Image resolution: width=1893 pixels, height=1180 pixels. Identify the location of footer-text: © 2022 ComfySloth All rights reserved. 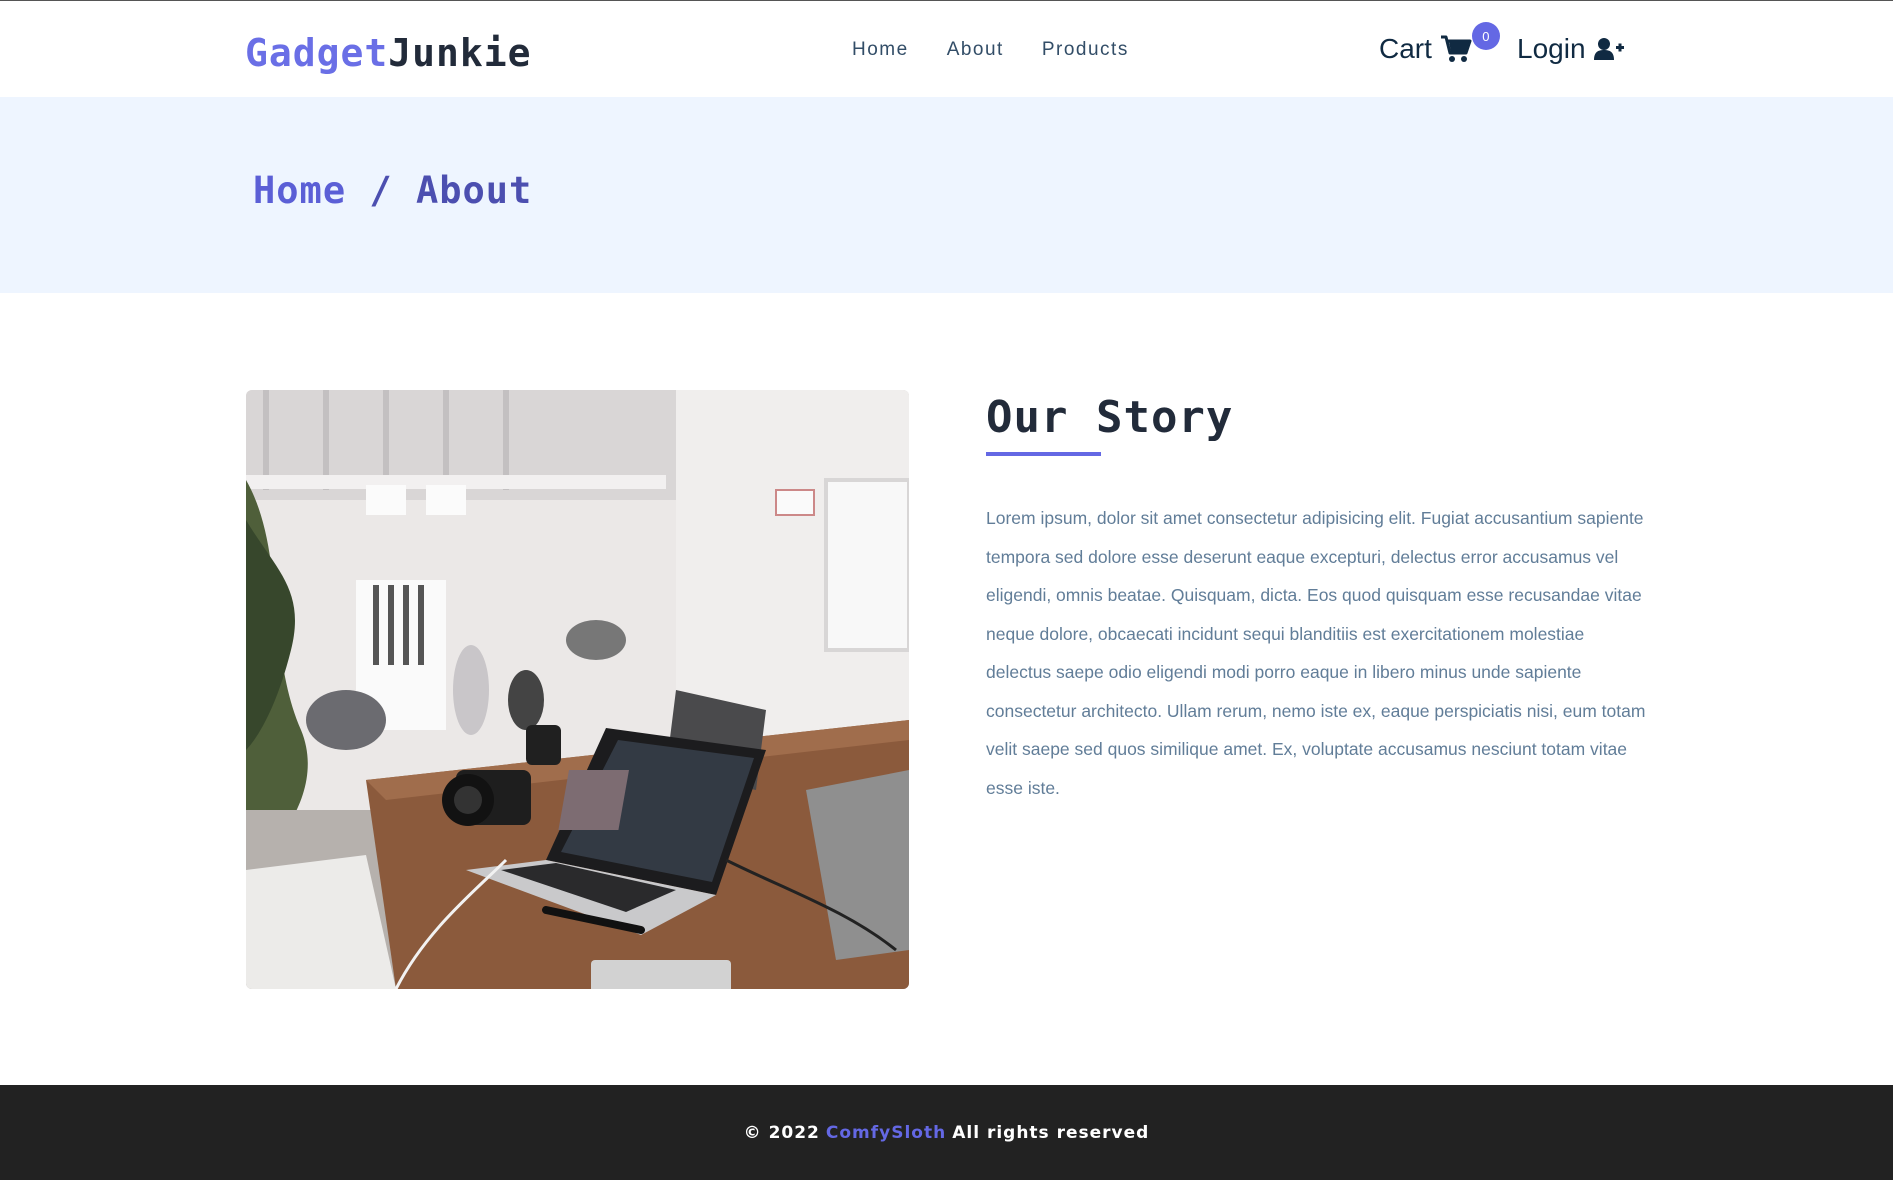
(947, 1133).